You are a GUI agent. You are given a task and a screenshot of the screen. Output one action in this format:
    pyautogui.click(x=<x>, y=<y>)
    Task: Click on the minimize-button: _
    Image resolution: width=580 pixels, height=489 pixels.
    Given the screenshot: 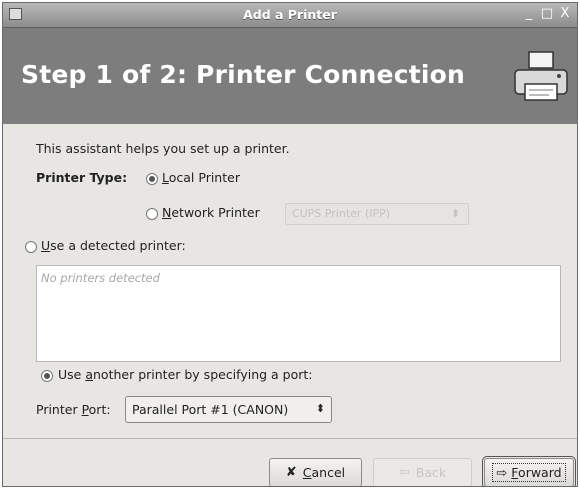 What is the action you would take?
    pyautogui.click(x=529, y=14)
    